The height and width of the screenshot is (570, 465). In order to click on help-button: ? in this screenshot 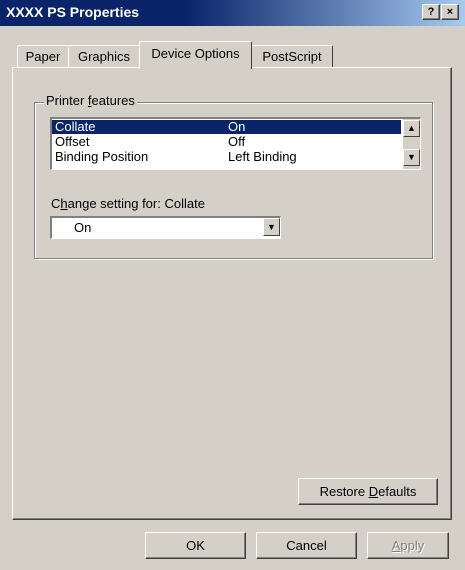, I will do `click(431, 12)`.